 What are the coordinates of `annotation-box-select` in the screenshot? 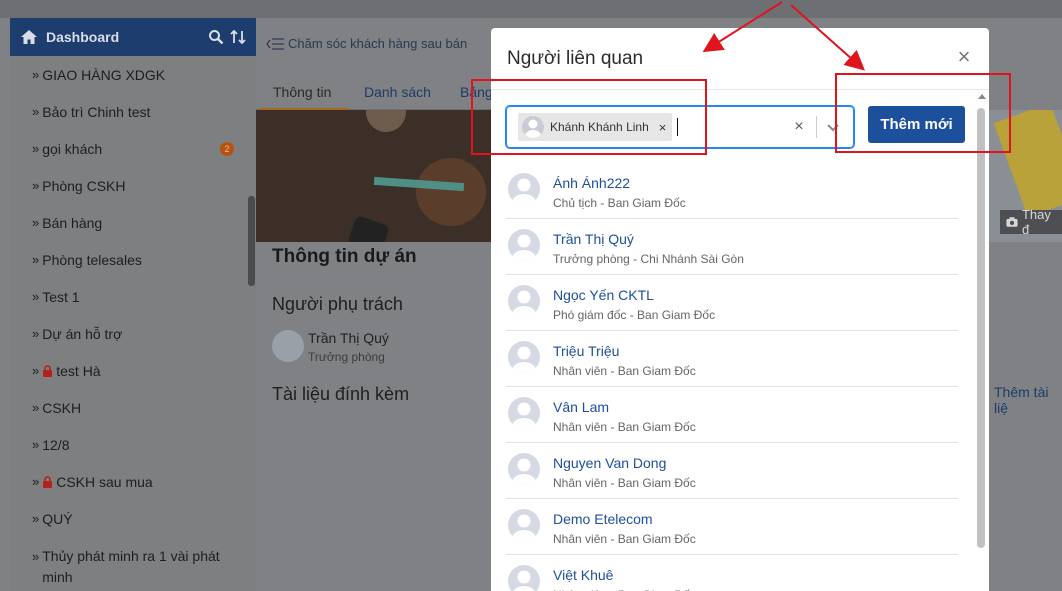 It's located at (589, 117).